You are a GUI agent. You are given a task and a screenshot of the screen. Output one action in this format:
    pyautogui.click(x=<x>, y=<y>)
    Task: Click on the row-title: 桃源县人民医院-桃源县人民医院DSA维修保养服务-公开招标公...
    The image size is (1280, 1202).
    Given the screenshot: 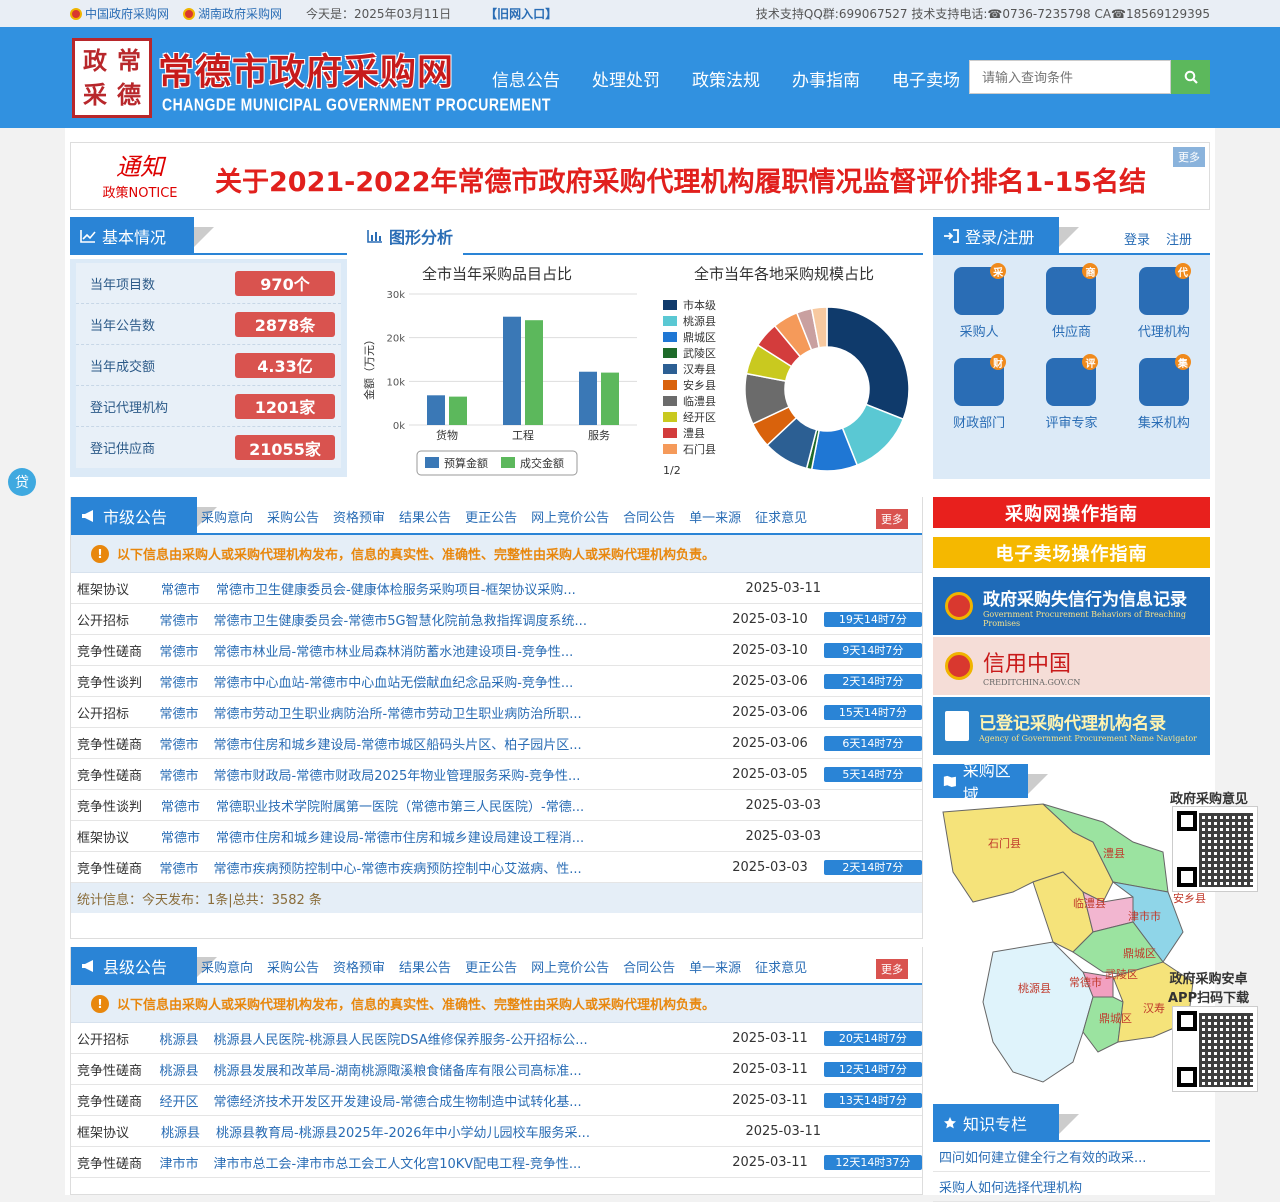 What is the action you would take?
    pyautogui.click(x=457, y=1038)
    